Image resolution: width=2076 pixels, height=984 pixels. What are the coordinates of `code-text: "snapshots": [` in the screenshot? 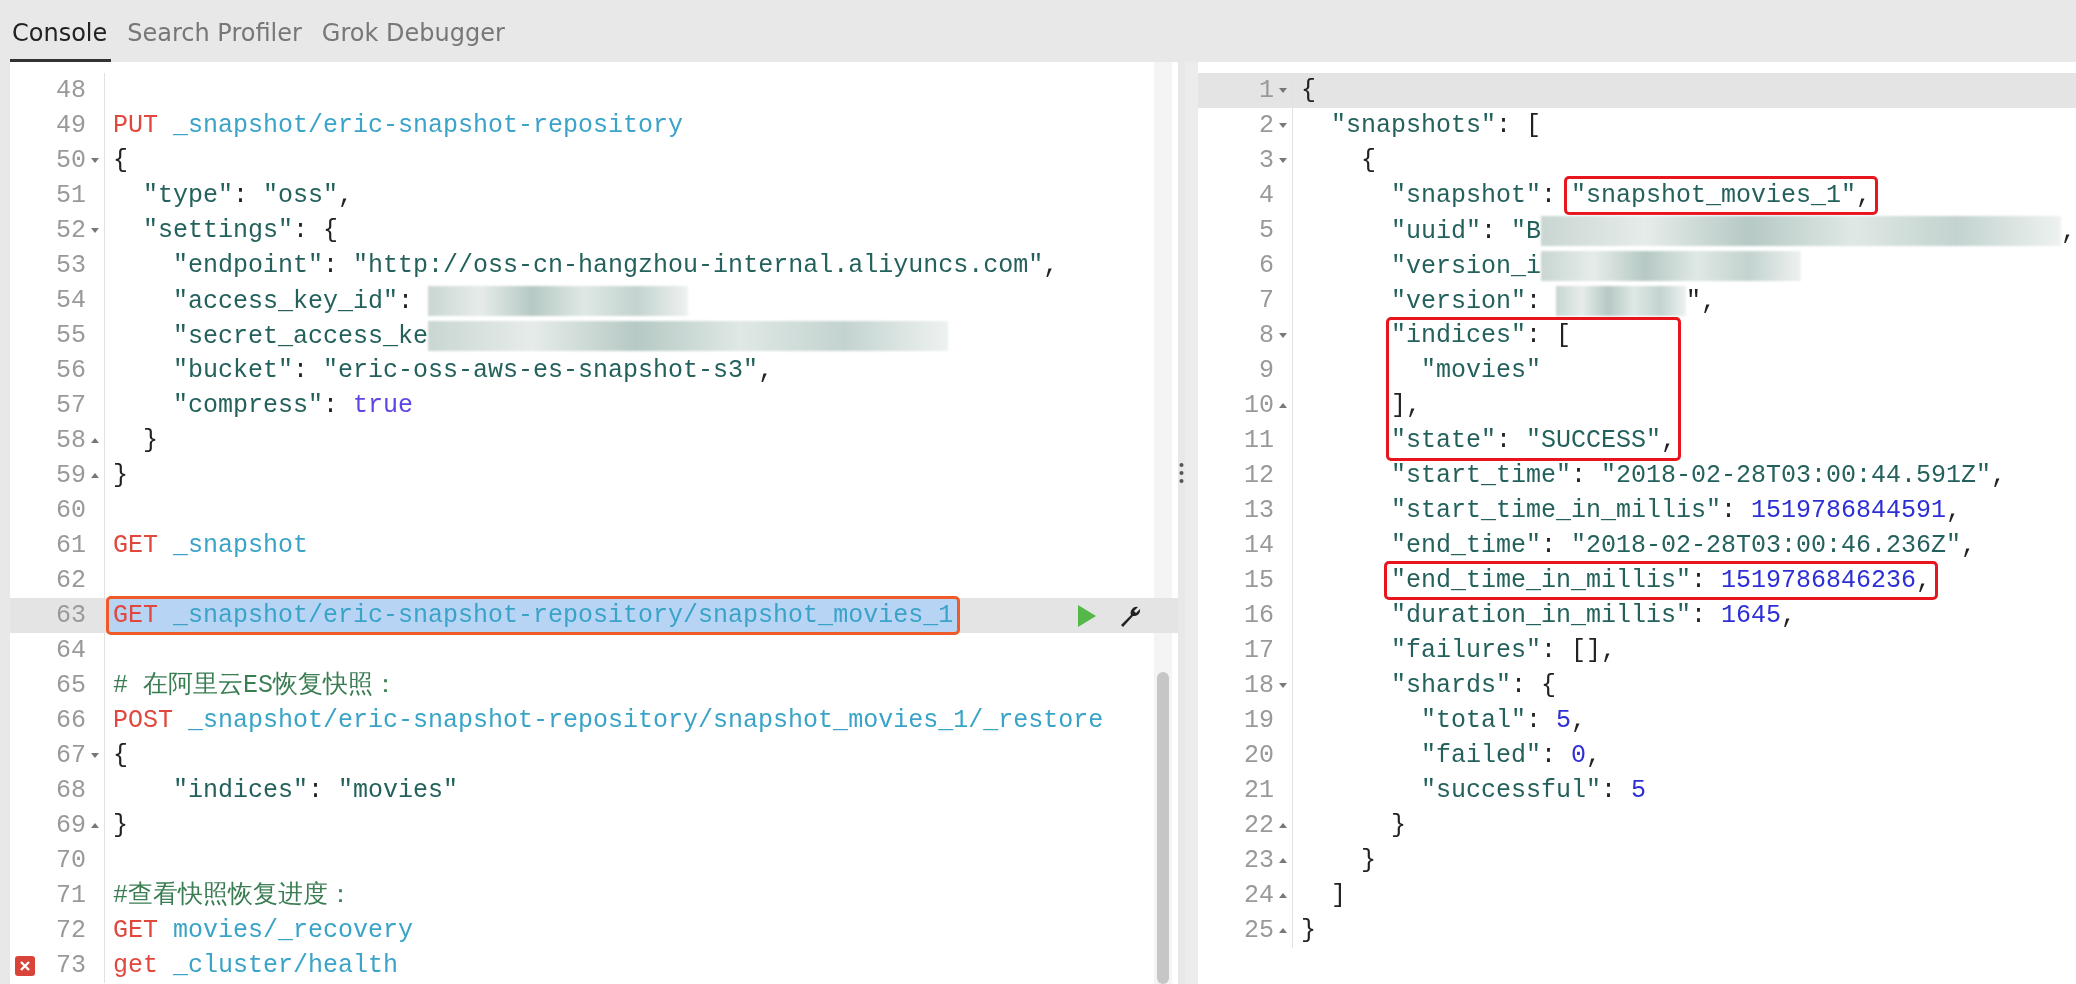 It's located at (1435, 125).